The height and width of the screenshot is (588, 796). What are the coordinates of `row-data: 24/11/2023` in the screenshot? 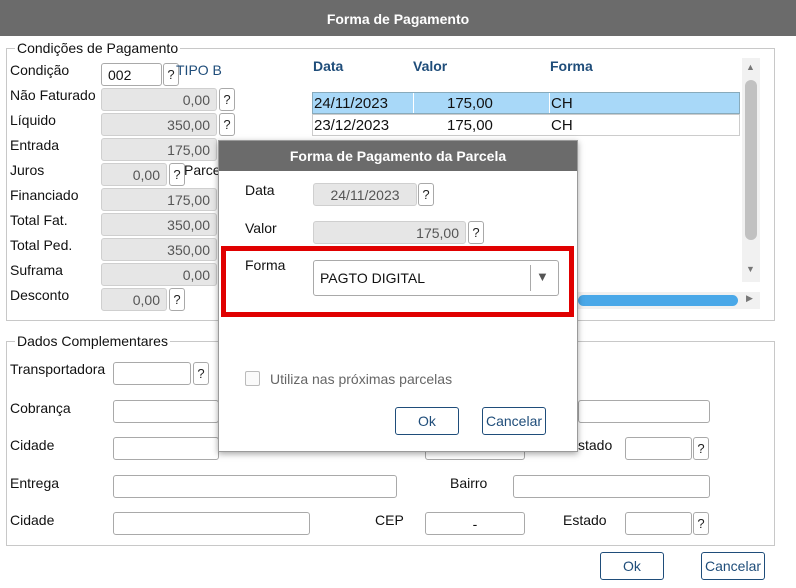 It's located at (351, 103).